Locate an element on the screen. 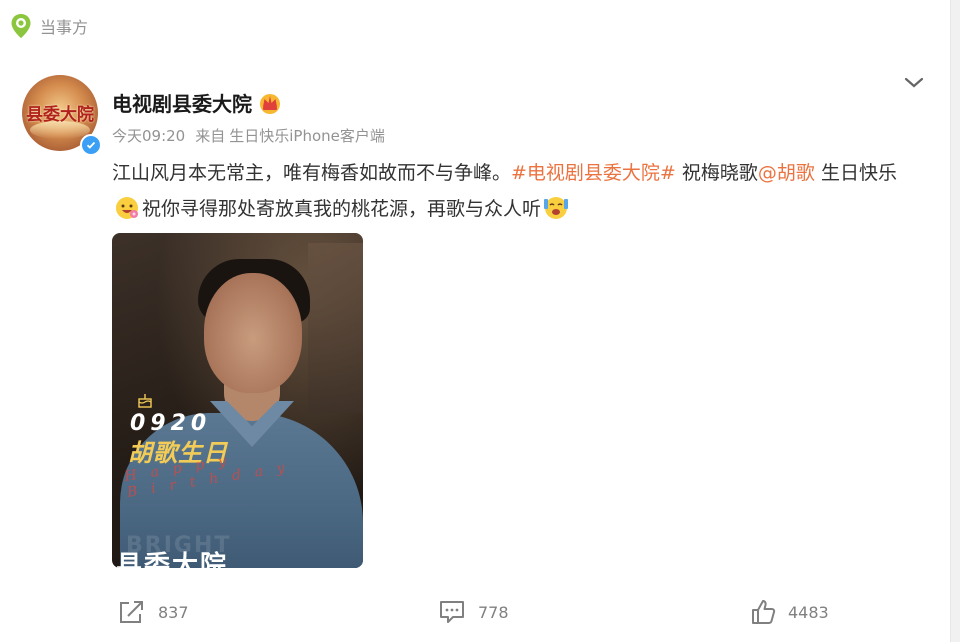 This screenshot has height=642, width=960. like-button: 4483 is located at coordinates (789, 612).